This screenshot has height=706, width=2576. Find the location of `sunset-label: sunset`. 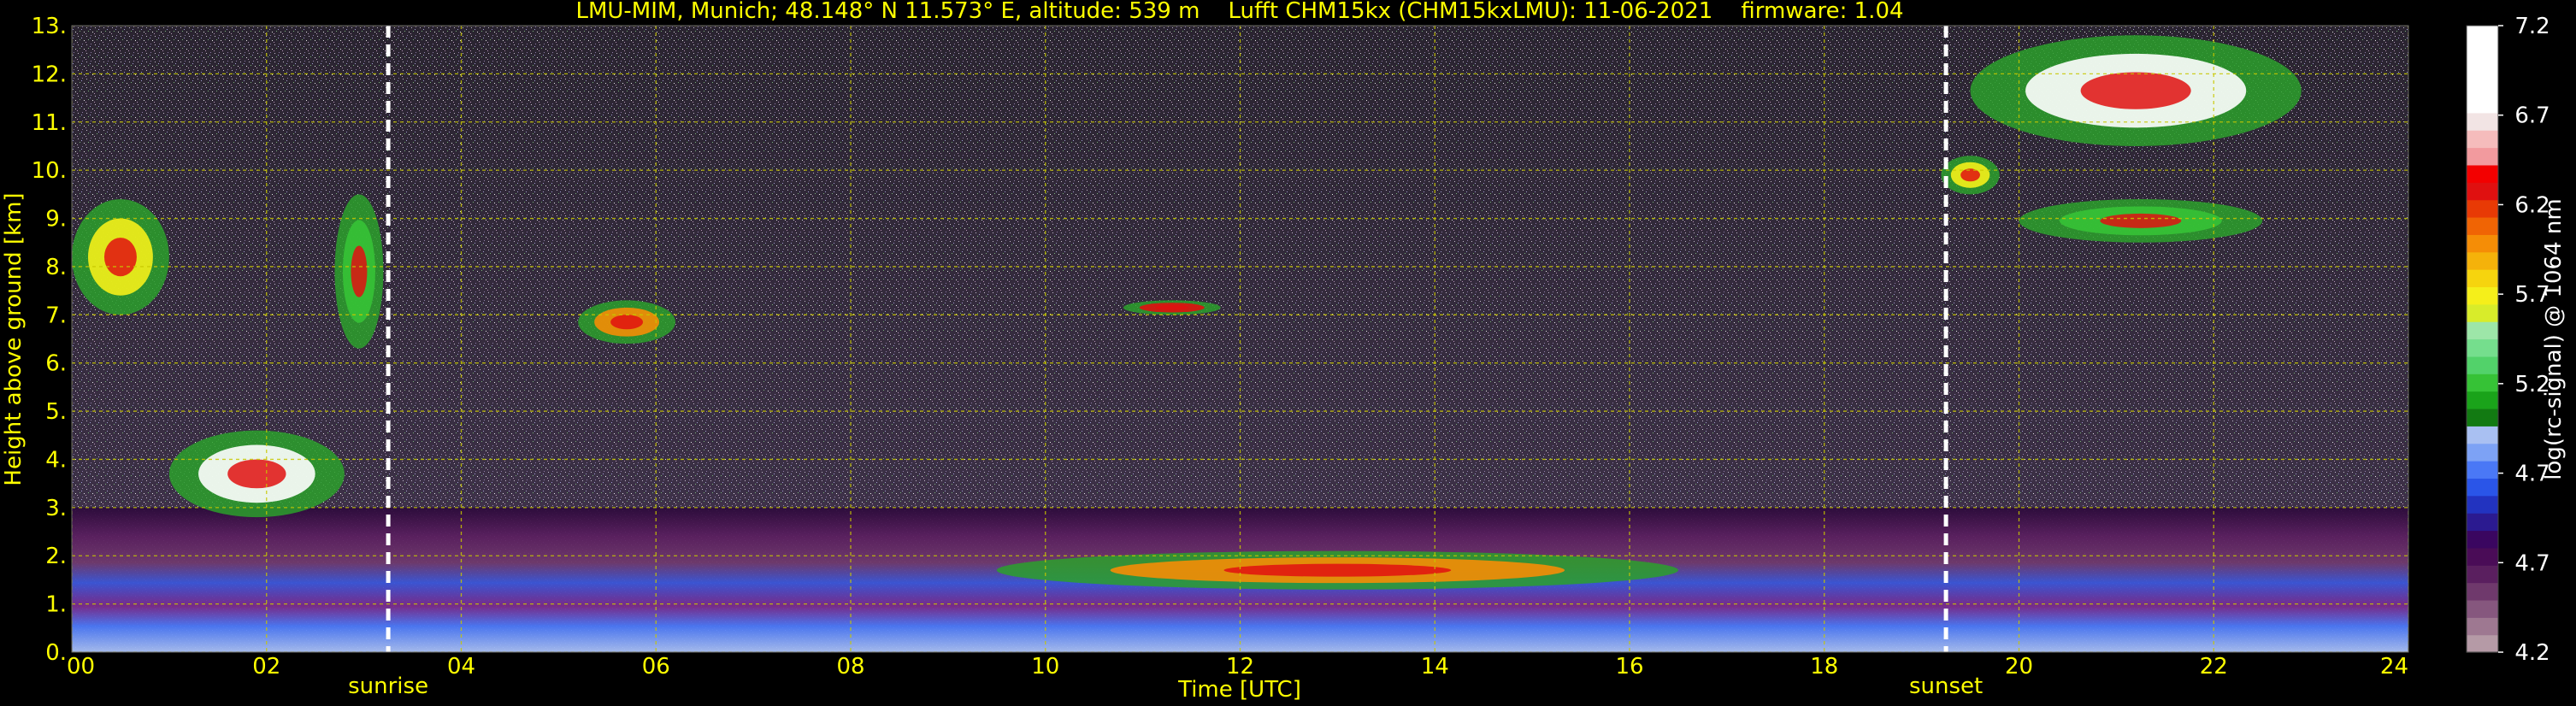

sunset-label: sunset is located at coordinates (1946, 686).